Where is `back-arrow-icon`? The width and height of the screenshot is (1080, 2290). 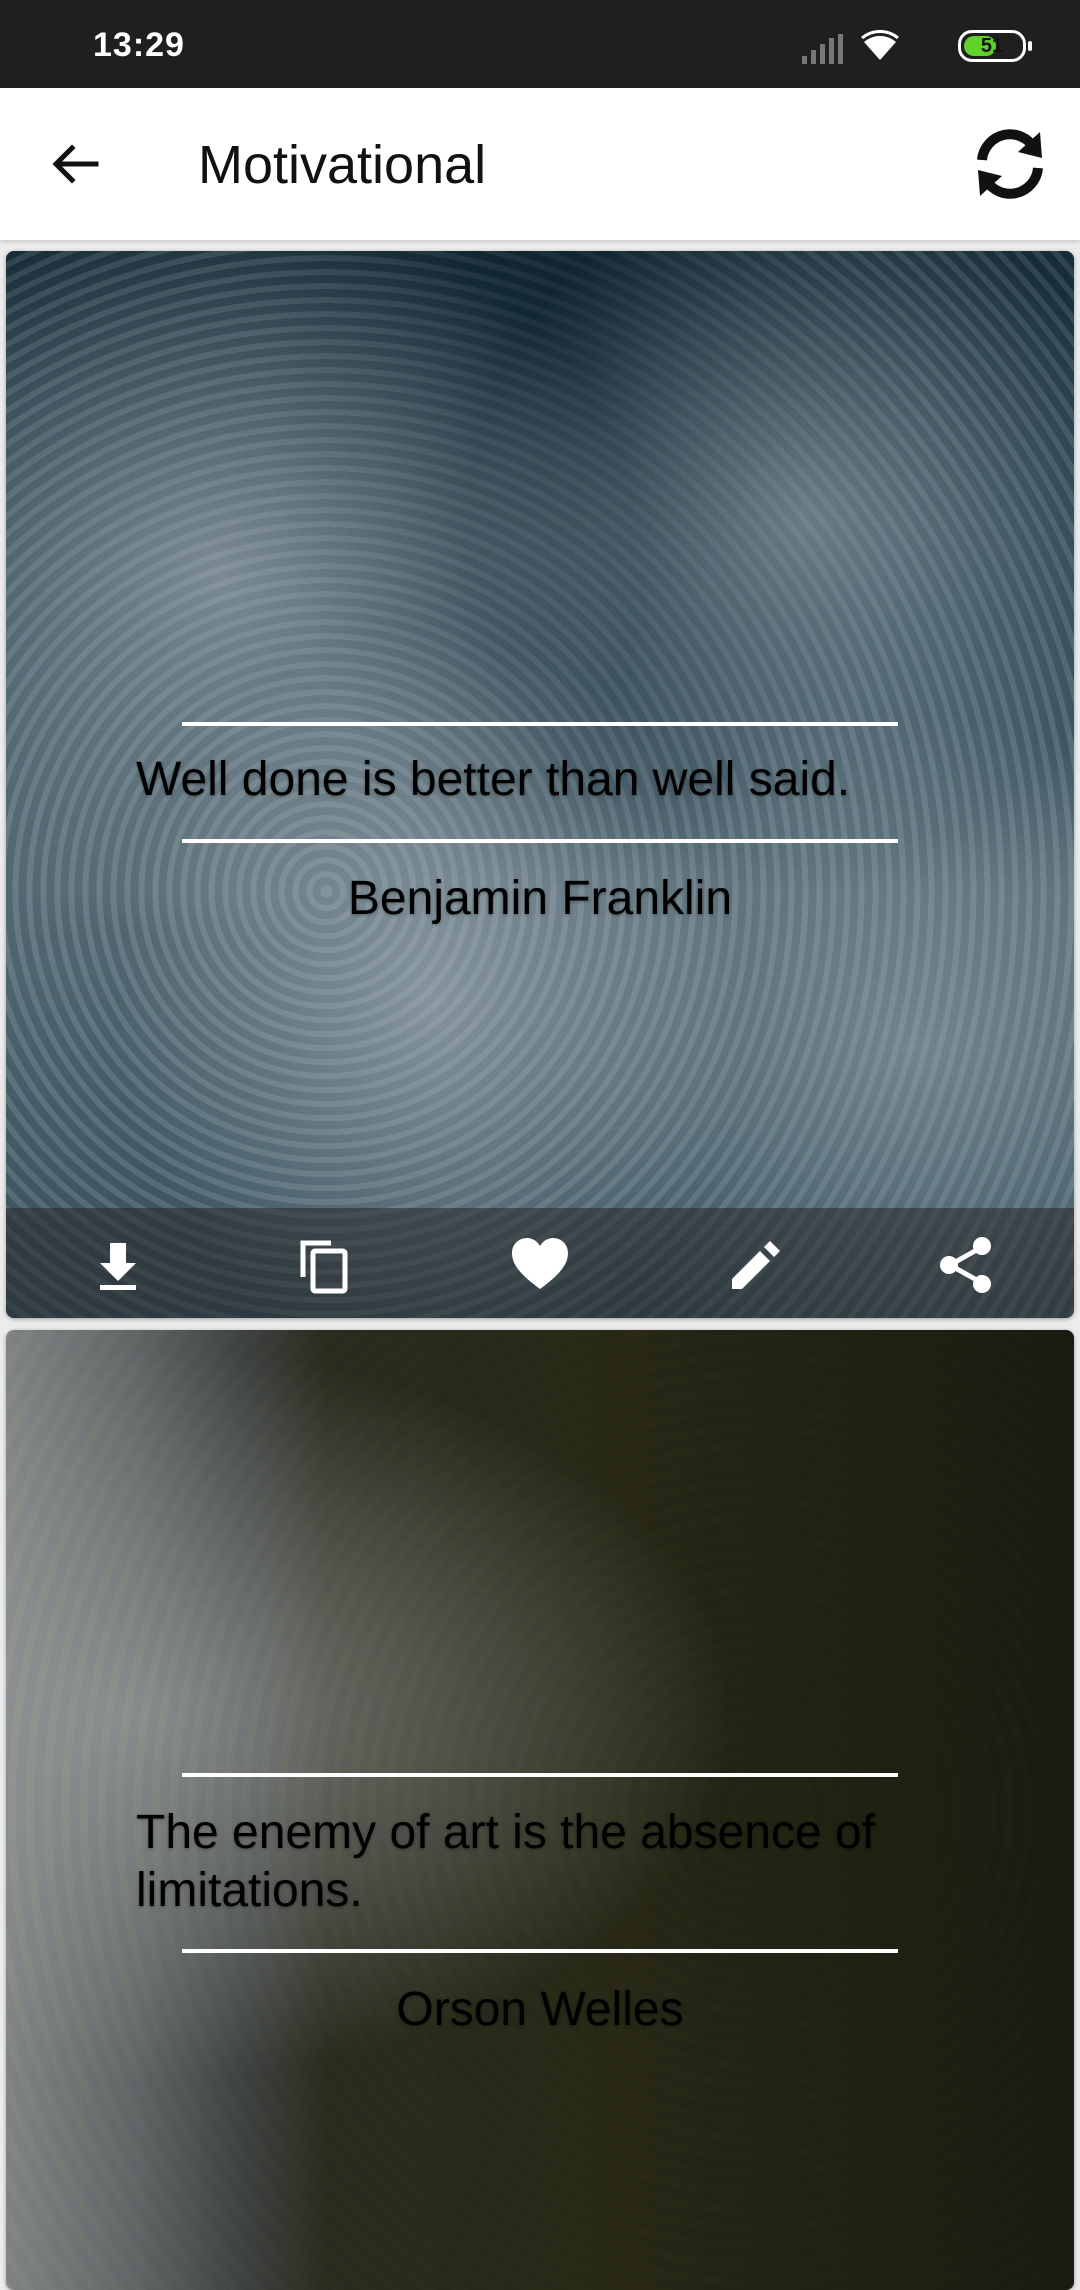 back-arrow-icon is located at coordinates (75, 164).